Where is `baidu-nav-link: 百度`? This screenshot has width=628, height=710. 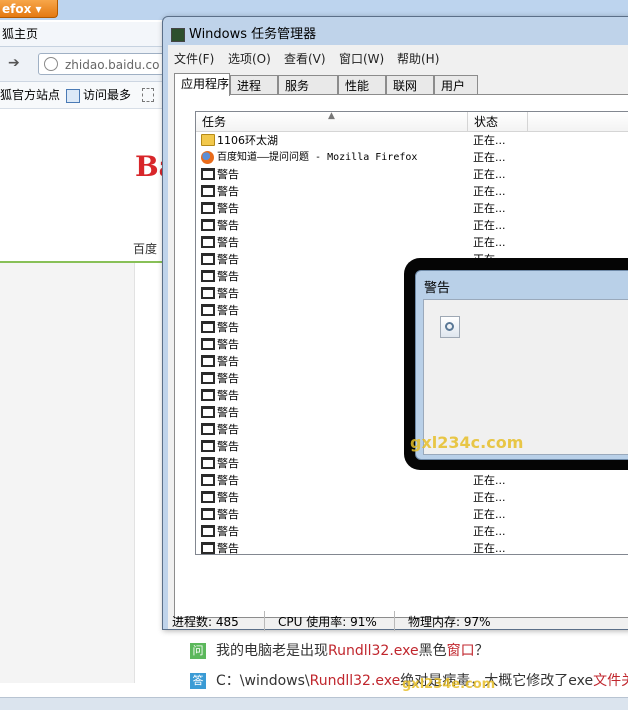 baidu-nav-link: 百度 is located at coordinates (145, 248).